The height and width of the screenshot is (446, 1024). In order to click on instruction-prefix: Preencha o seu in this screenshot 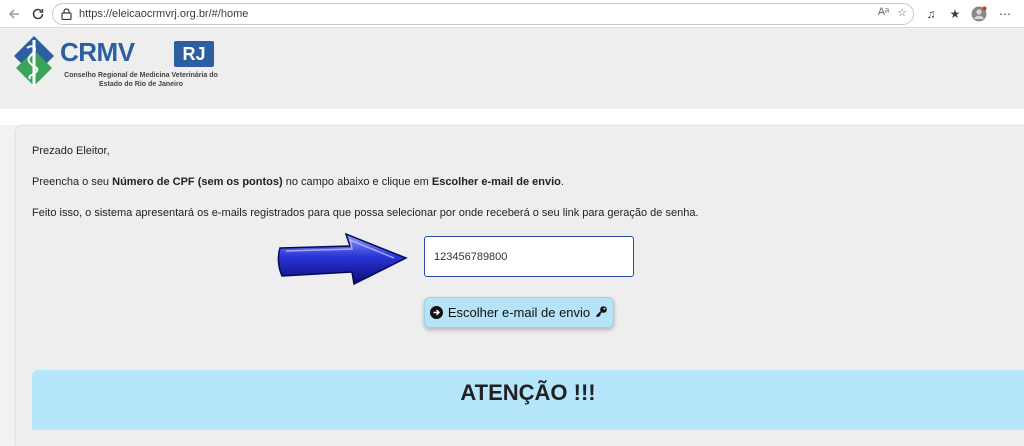, I will do `click(72, 182)`.